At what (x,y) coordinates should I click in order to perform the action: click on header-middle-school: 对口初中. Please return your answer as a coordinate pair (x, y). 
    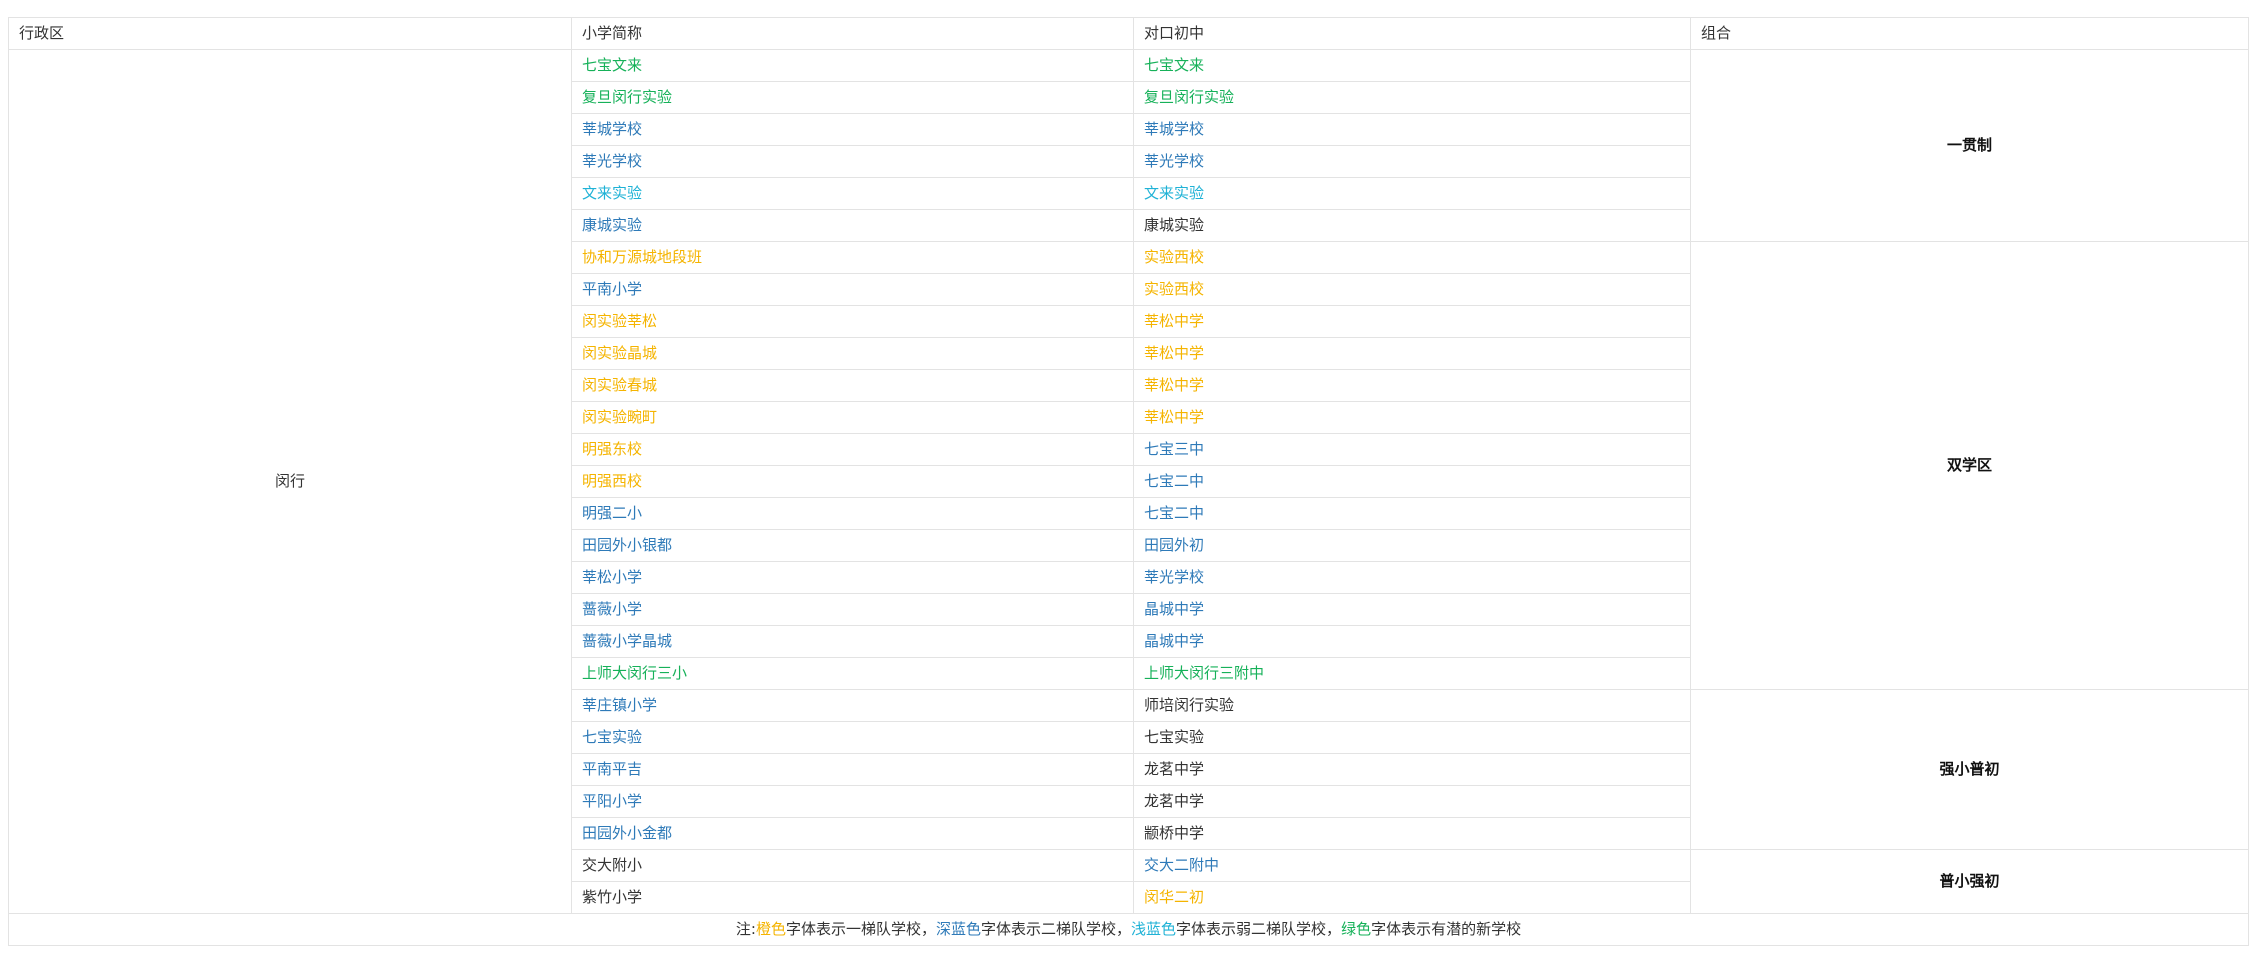
    Looking at the image, I should click on (1412, 33).